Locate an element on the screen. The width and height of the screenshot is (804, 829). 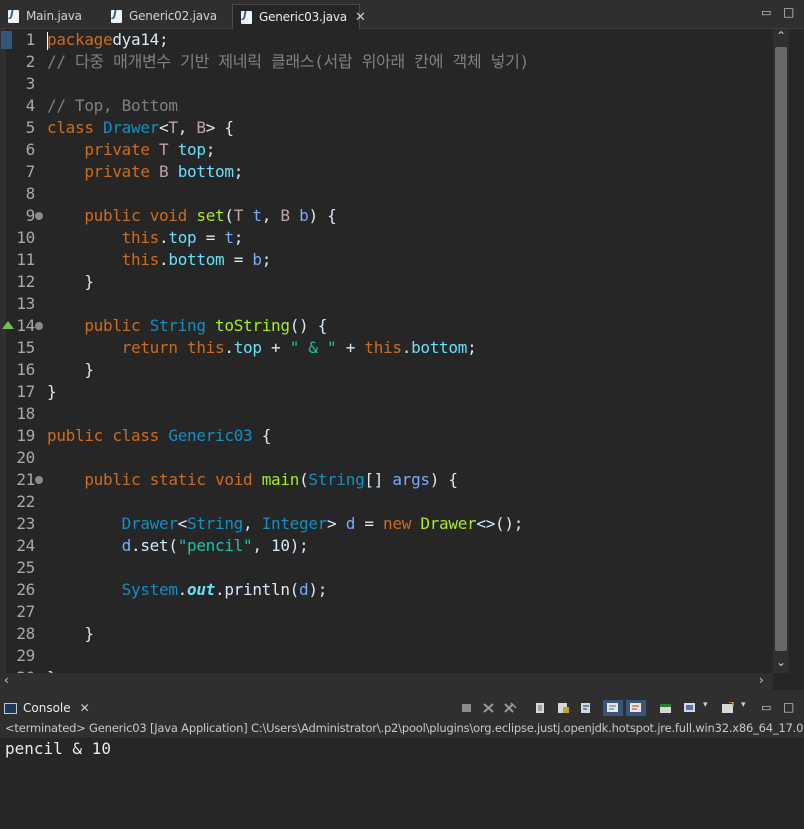
chevron-up-icon: ⌃ is located at coordinates (781, 36).